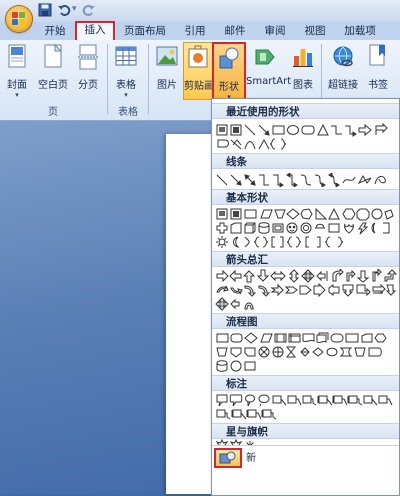 Image resolution: width=400 pixels, height=496 pixels. What do you see at coordinates (89, 10) in the screenshot?
I see `redo-icon` at bounding box center [89, 10].